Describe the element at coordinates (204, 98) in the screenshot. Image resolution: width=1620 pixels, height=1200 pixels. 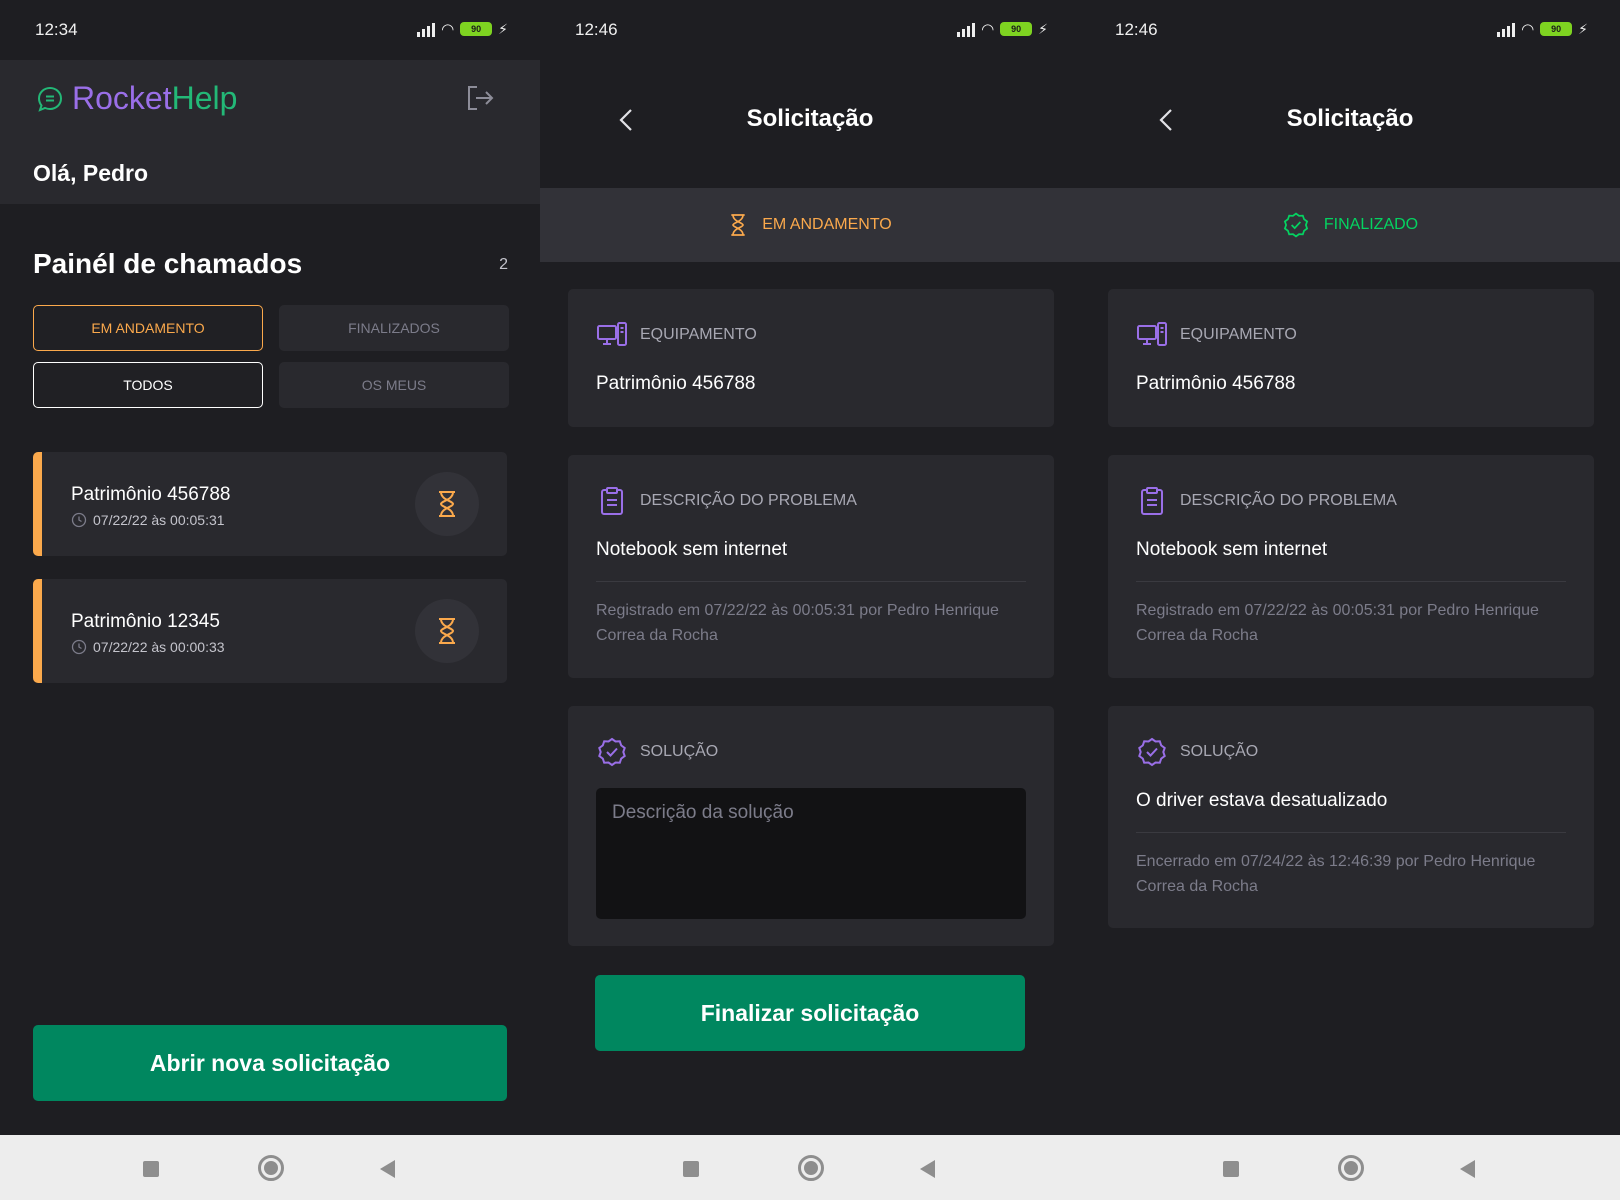
I see `logo-text-help: Help` at that location.